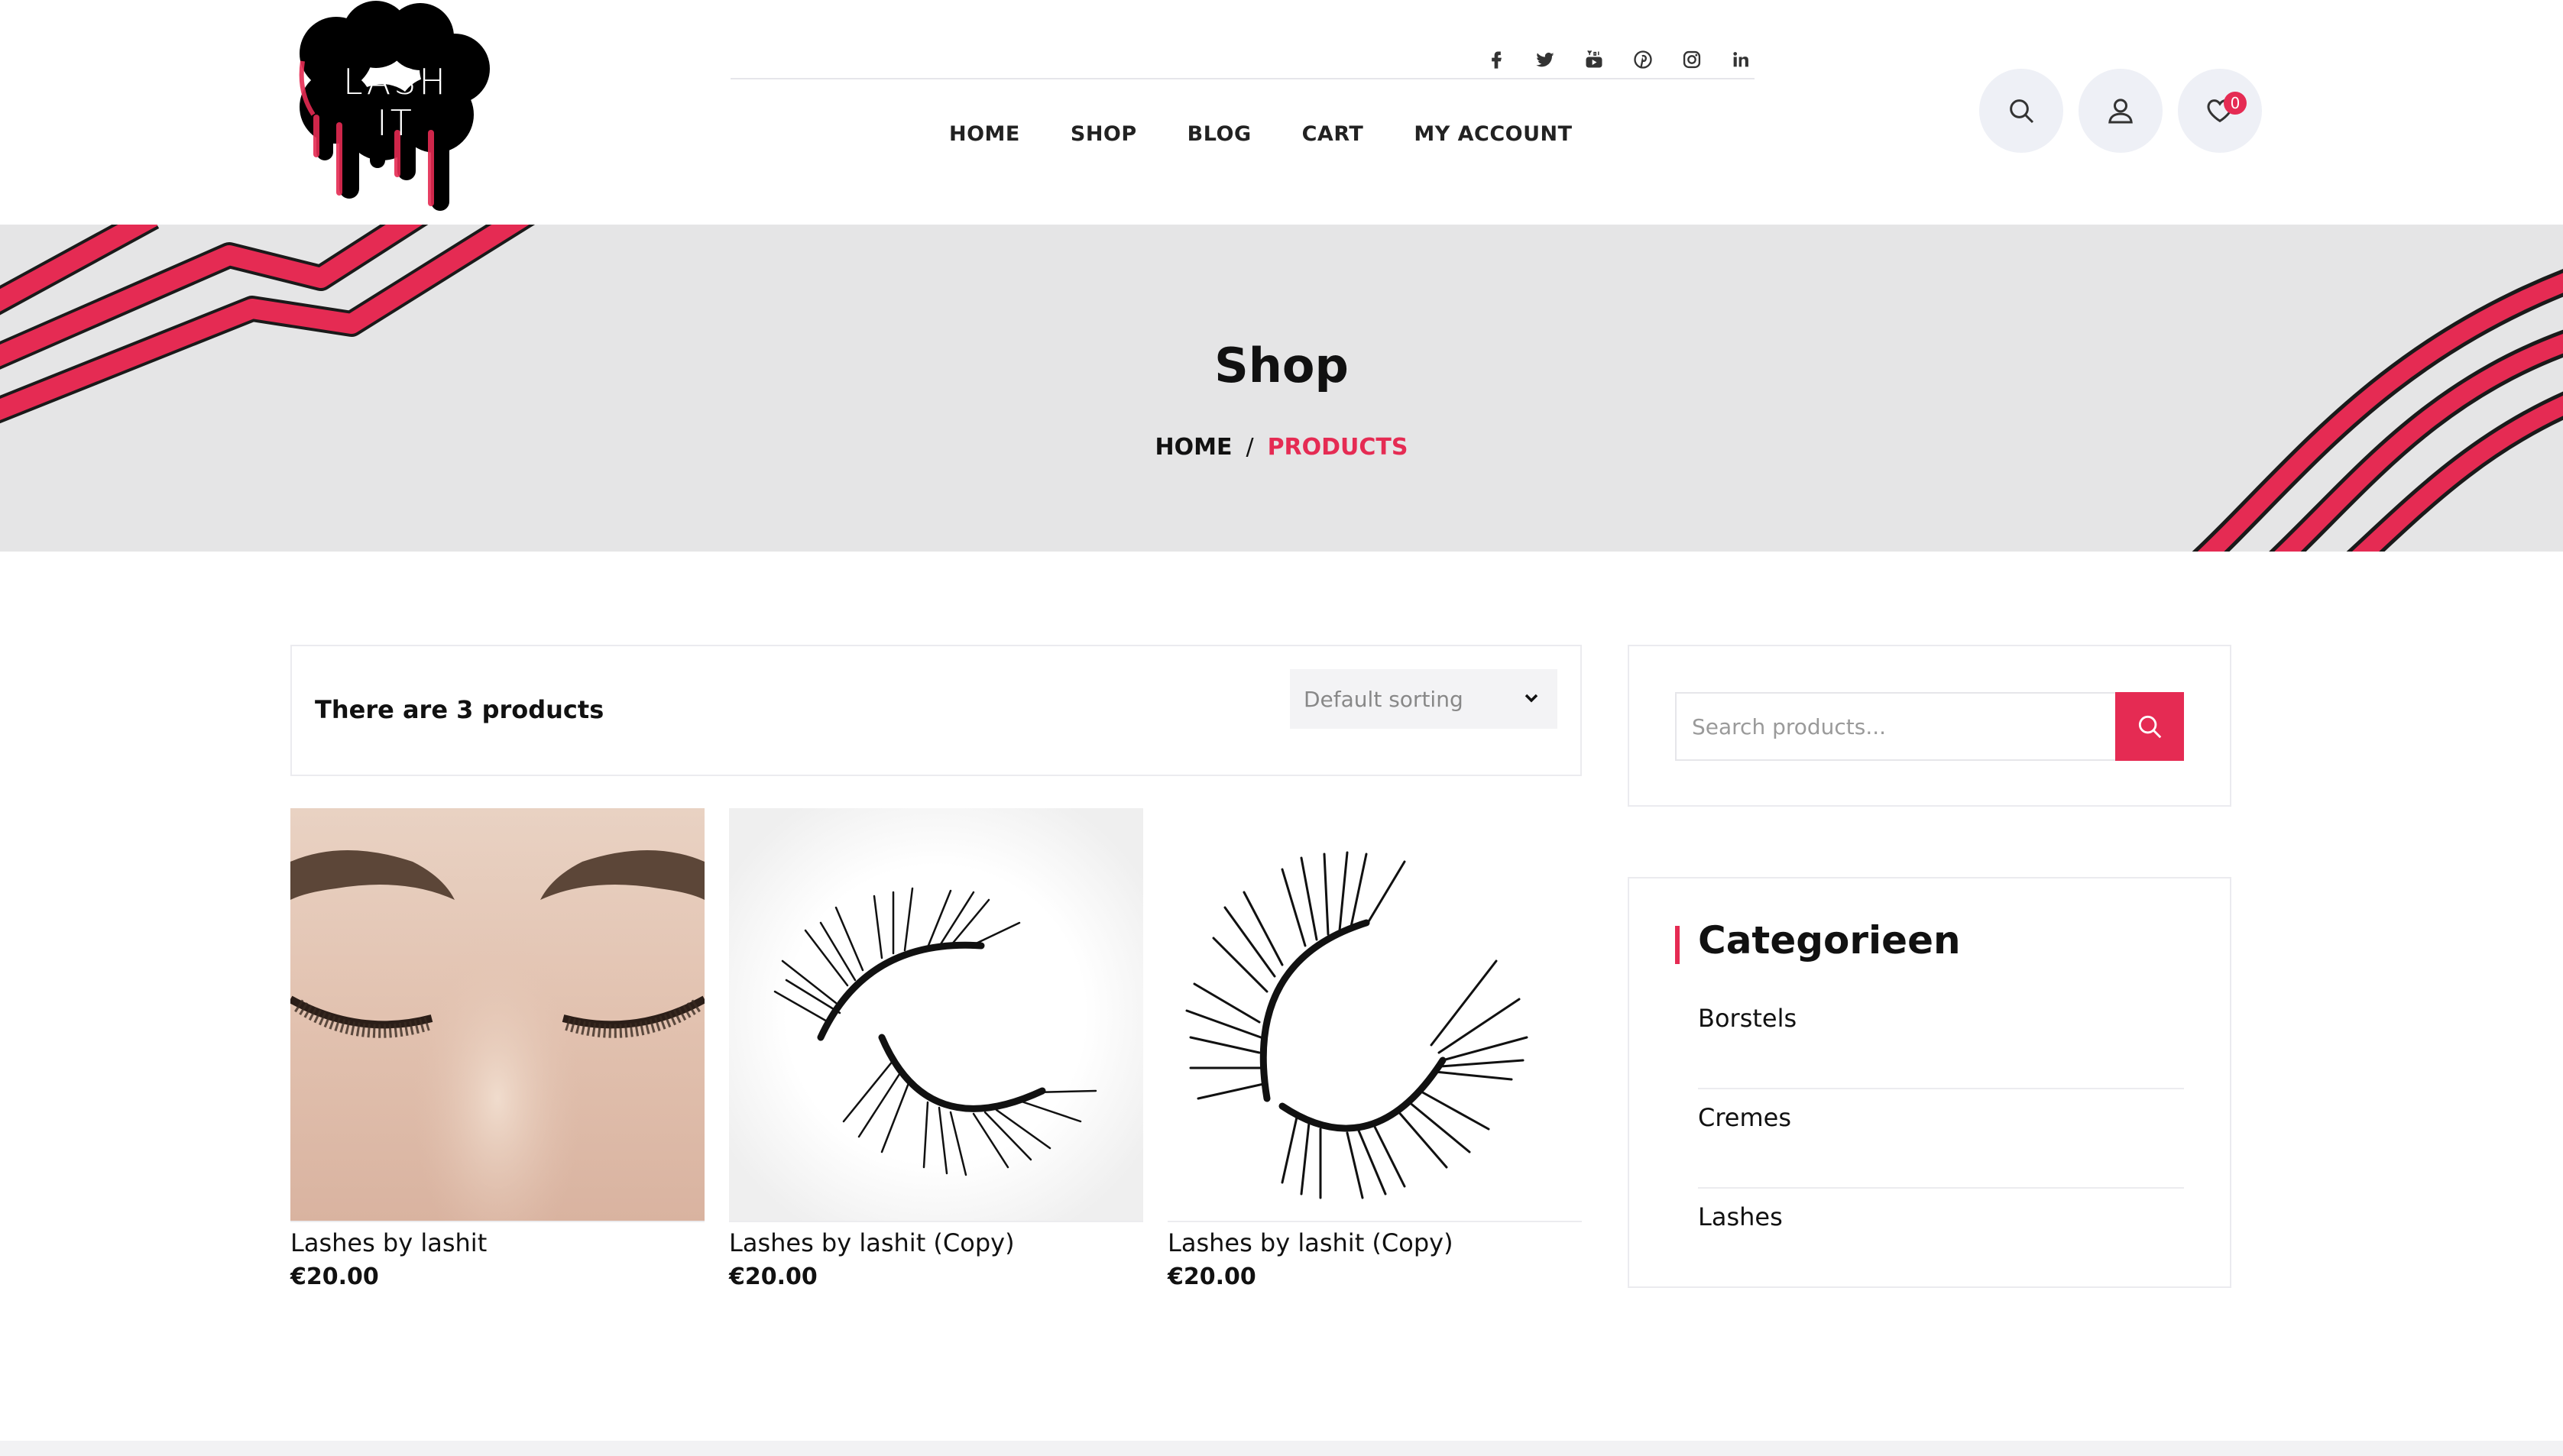 The image size is (2563, 1456). I want to click on header-search-button, so click(2021, 111).